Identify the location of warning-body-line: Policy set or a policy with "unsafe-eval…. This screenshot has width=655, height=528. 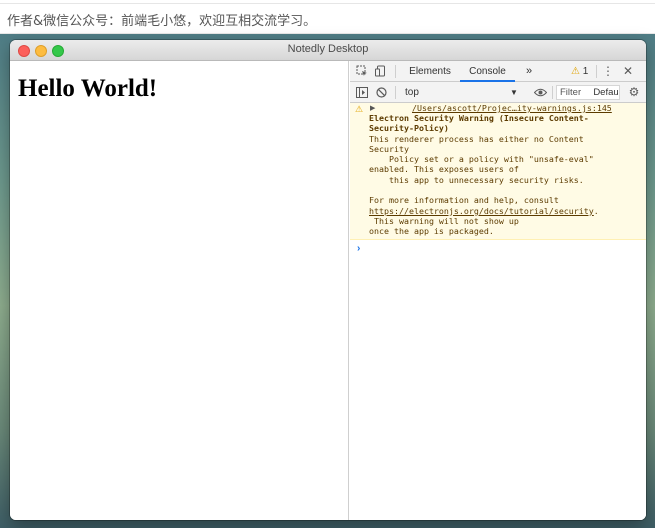
(481, 159).